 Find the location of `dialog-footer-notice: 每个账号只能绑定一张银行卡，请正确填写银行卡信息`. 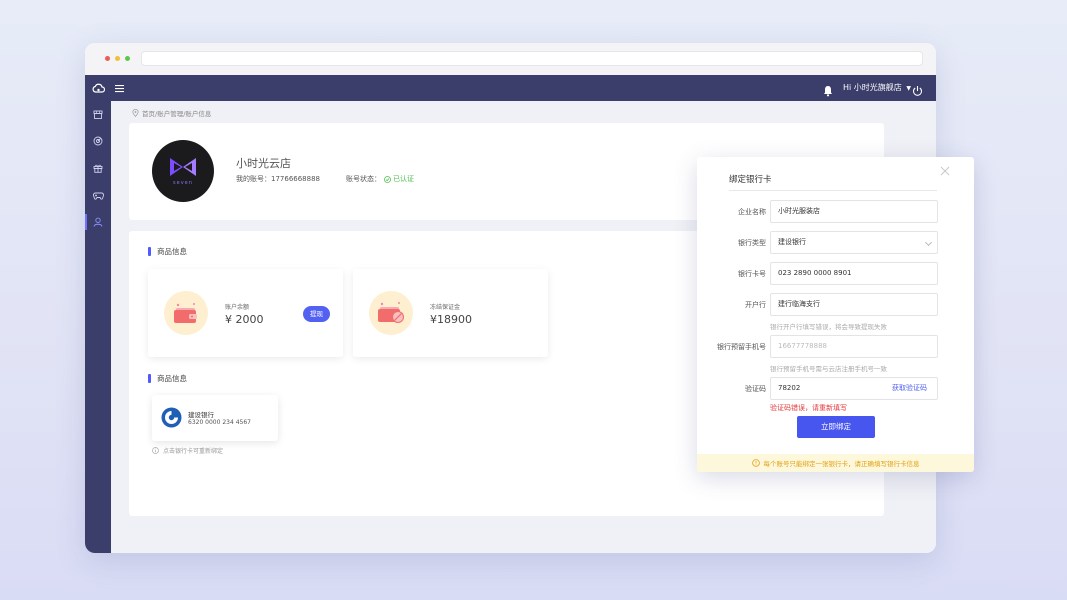

dialog-footer-notice: 每个账号只能绑定一张银行卡，请正确填写银行卡信息 is located at coordinates (835, 463).